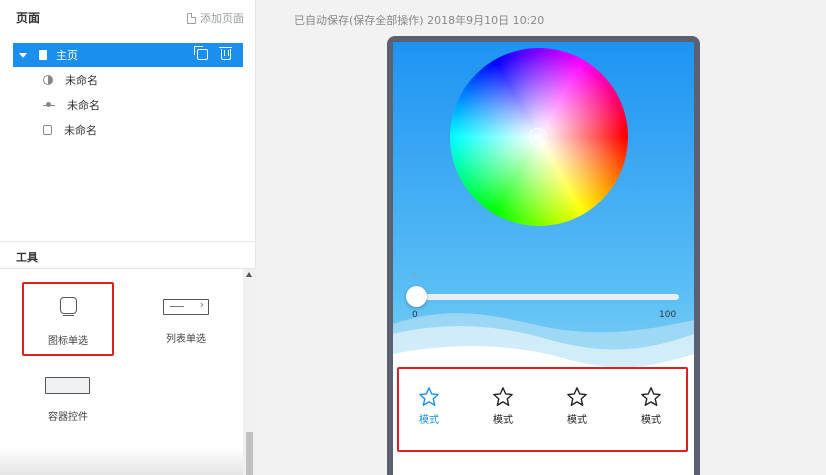  I want to click on scroll-thumb, so click(249, 453).